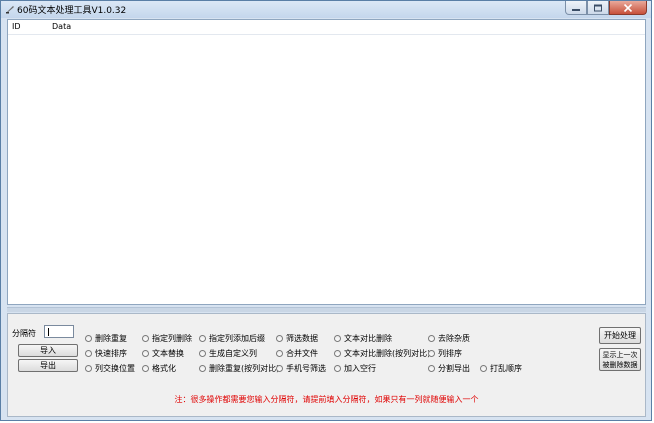  I want to click on grid-header: ID Data, so click(326, 27).